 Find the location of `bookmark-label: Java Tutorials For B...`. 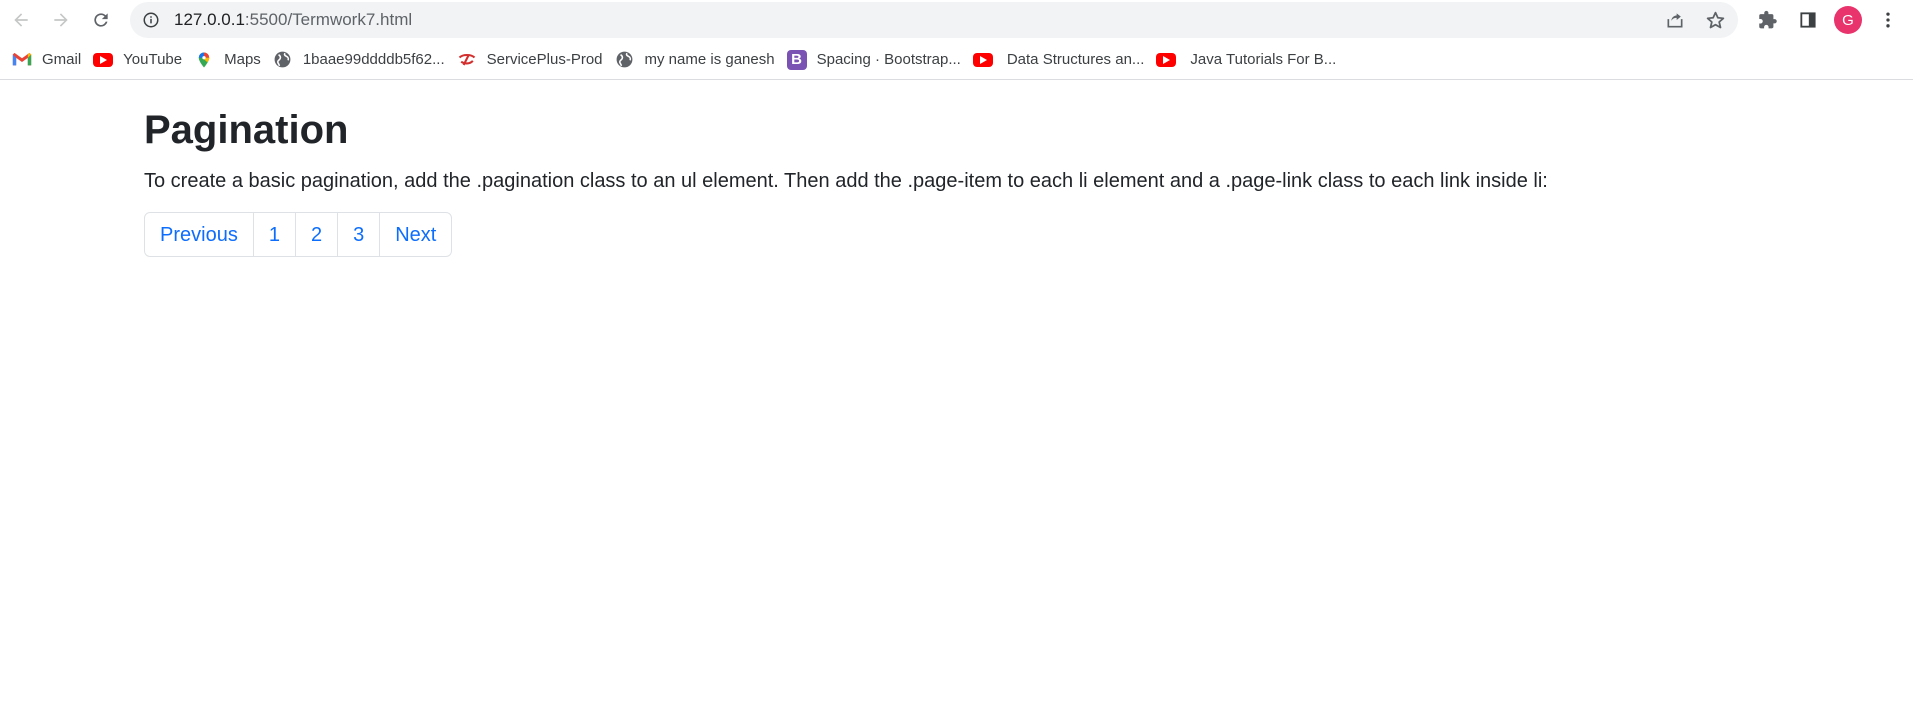

bookmark-label: Java Tutorials For B... is located at coordinates (1263, 59).